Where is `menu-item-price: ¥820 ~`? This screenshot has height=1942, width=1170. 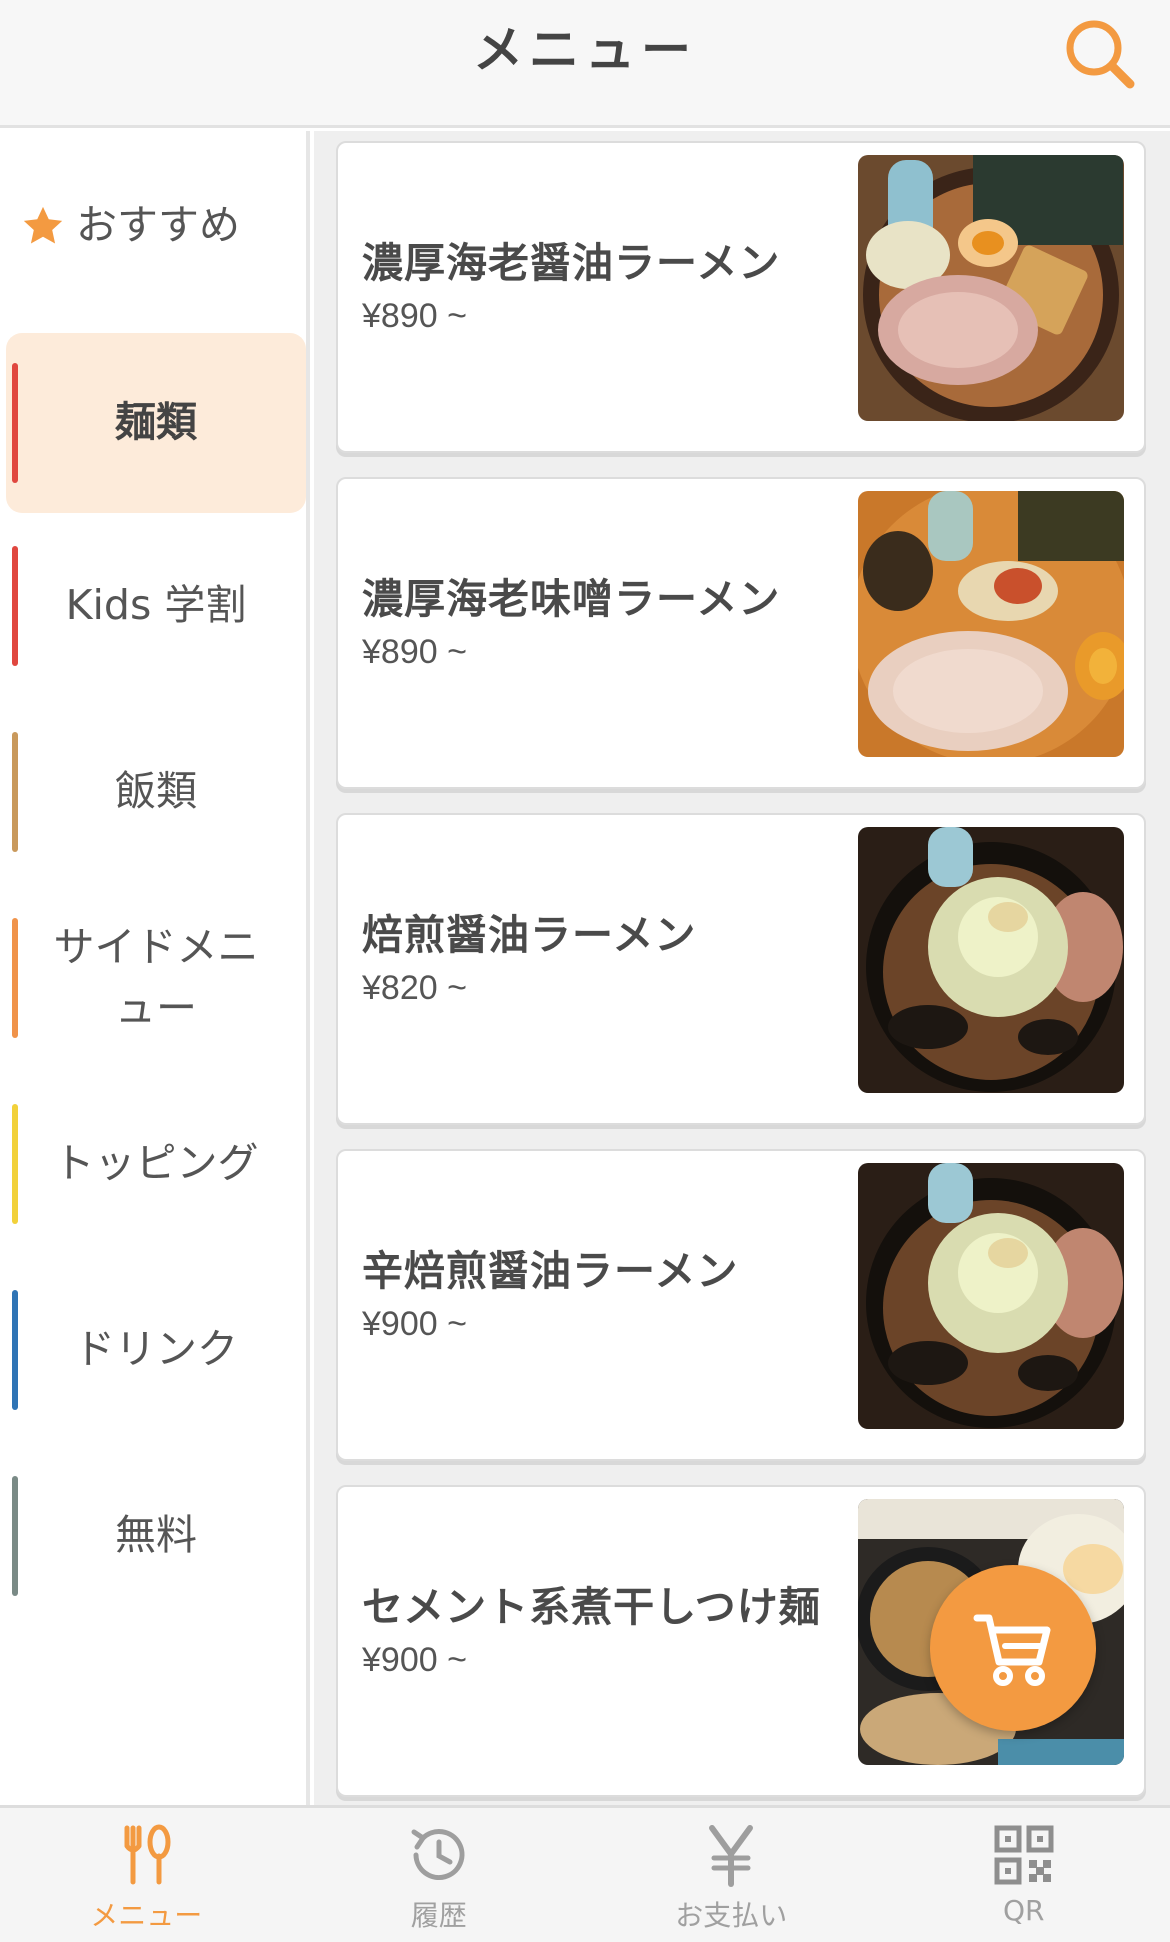
menu-item-price: ¥820 ~ is located at coordinates (414, 988).